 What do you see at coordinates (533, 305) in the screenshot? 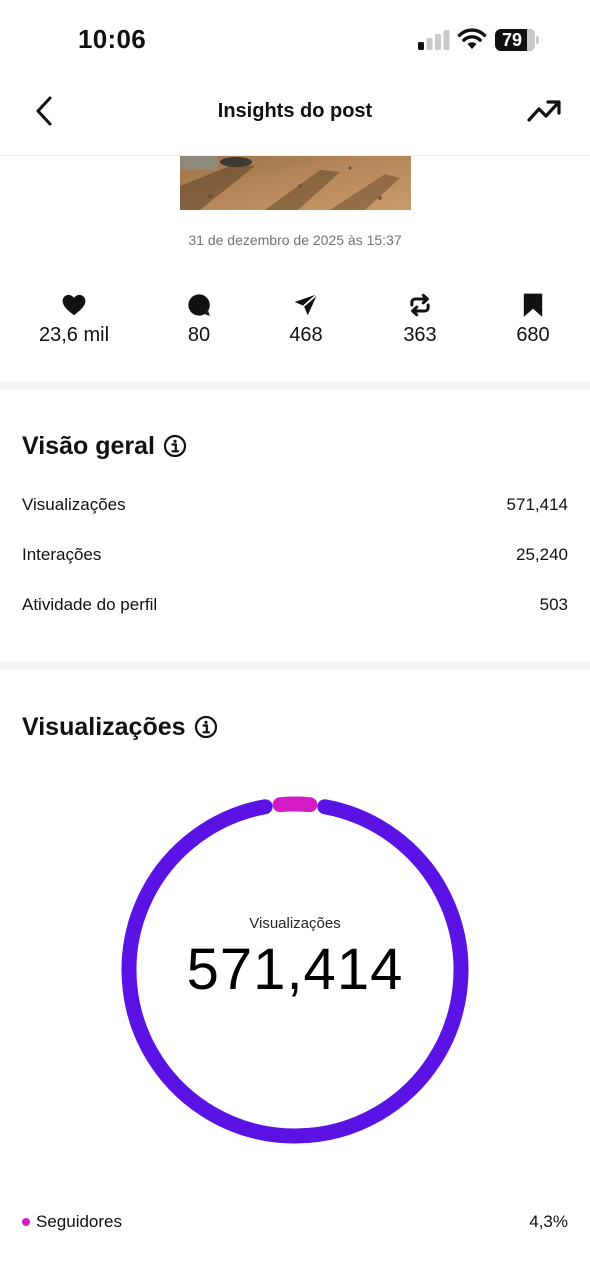
I see `bookmark-icon` at bounding box center [533, 305].